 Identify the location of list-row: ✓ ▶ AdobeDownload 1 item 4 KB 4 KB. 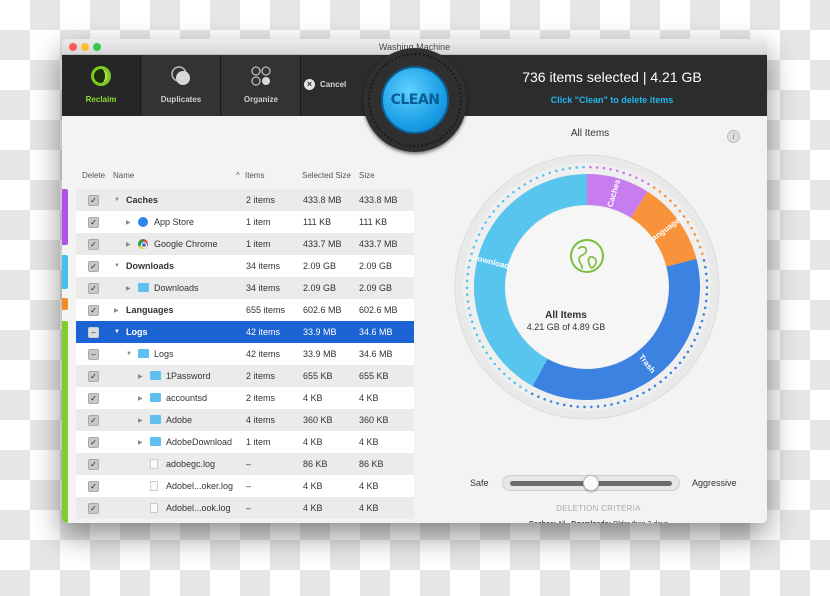
(245, 442).